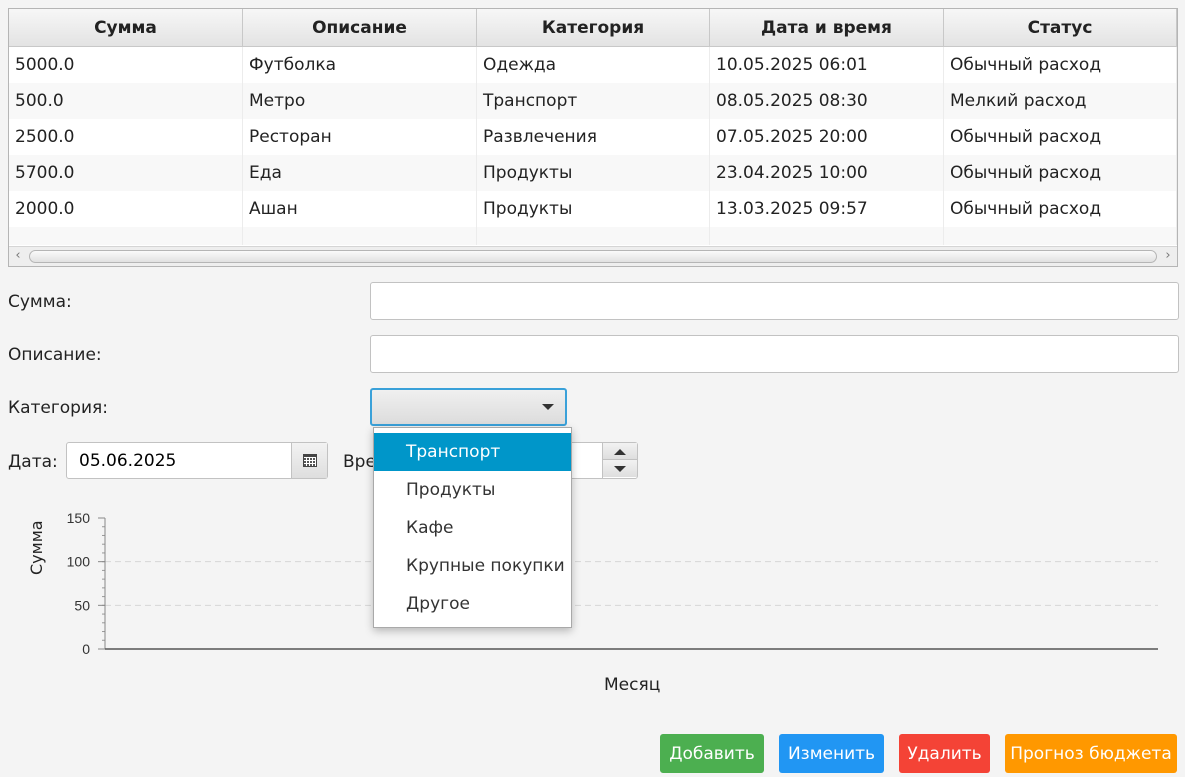 This screenshot has height=777, width=1185. What do you see at coordinates (548, 407) in the screenshot?
I see `chevron-down-icon` at bounding box center [548, 407].